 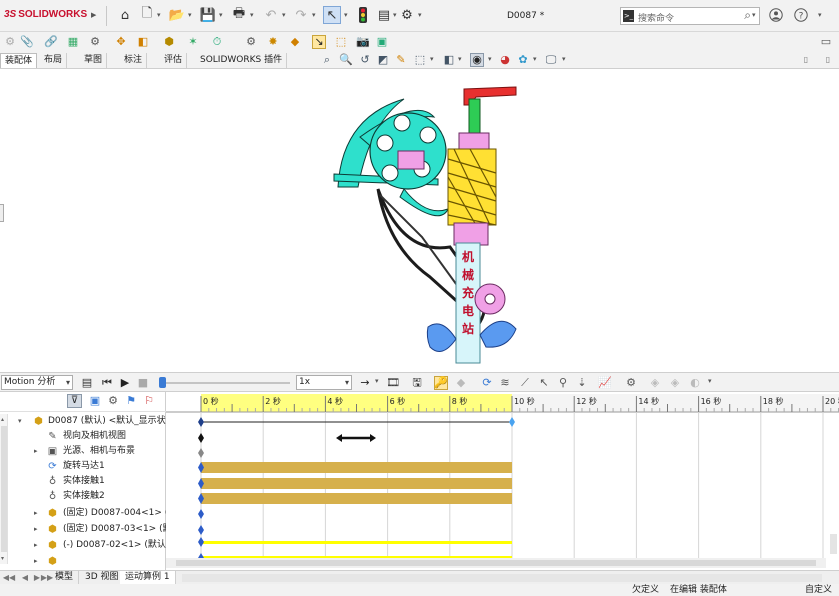 I want to click on bottom-scrollbar, so click(x=502, y=578).